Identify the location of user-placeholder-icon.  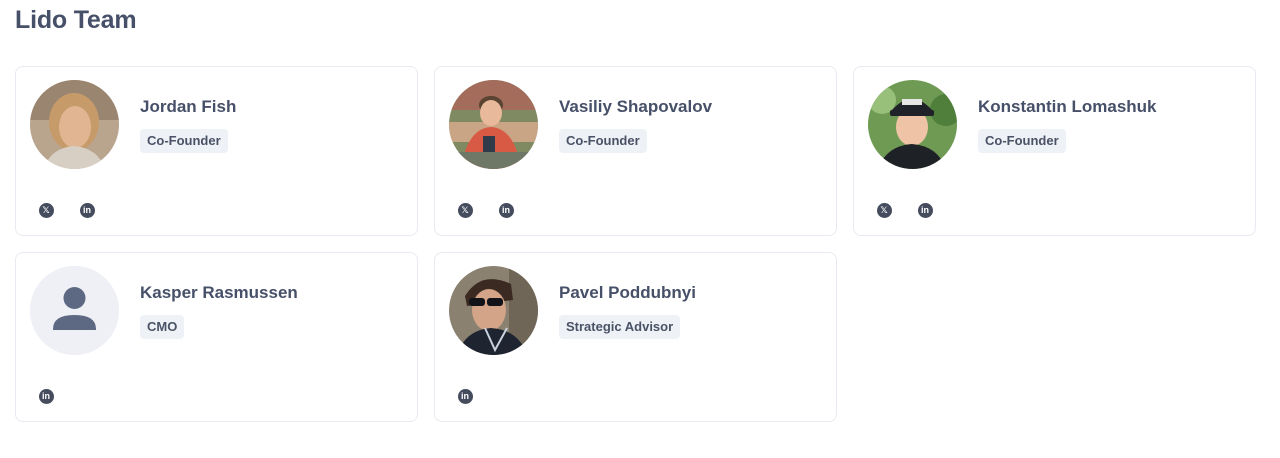
(74, 310).